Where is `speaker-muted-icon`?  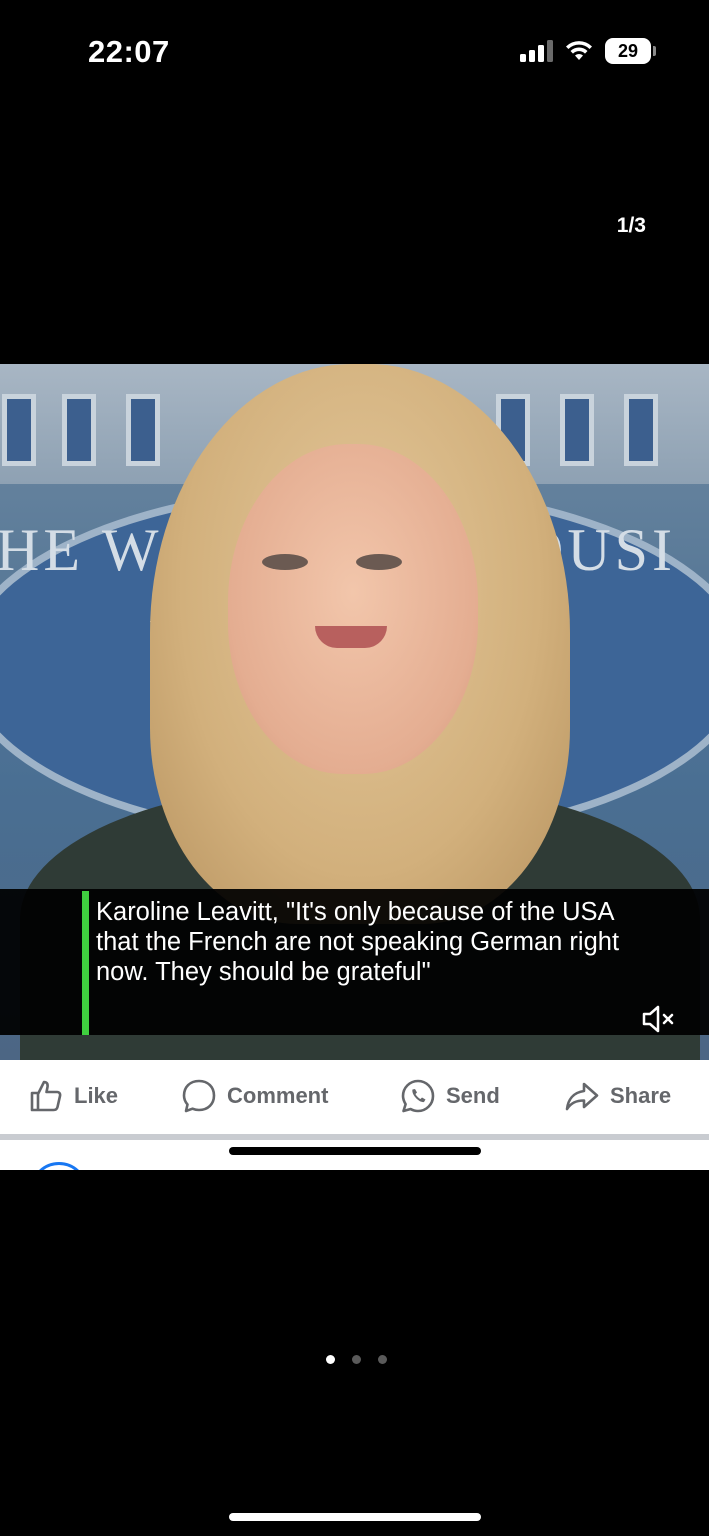
speaker-muted-icon is located at coordinates (658, 1019).